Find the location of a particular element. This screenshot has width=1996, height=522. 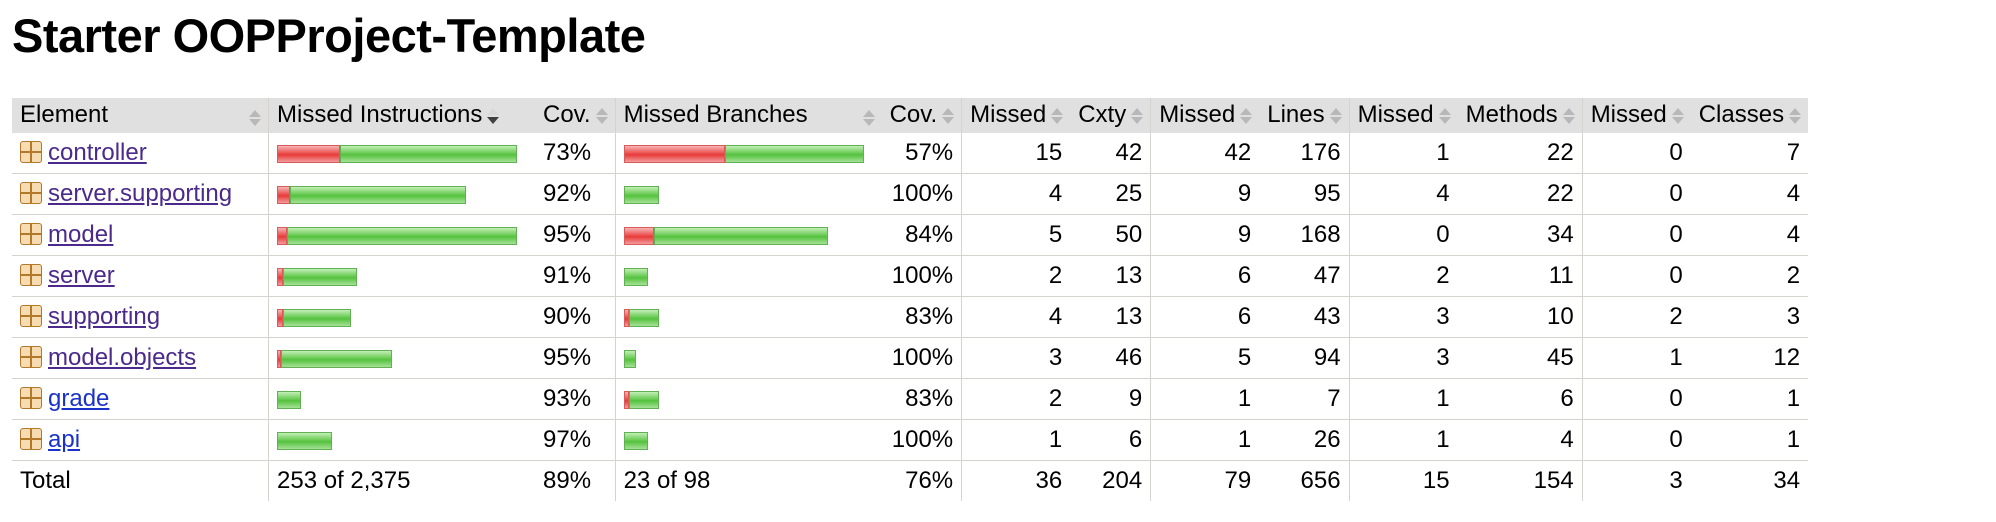

missed-cxty-cell: 3 is located at coordinates (1016, 358).